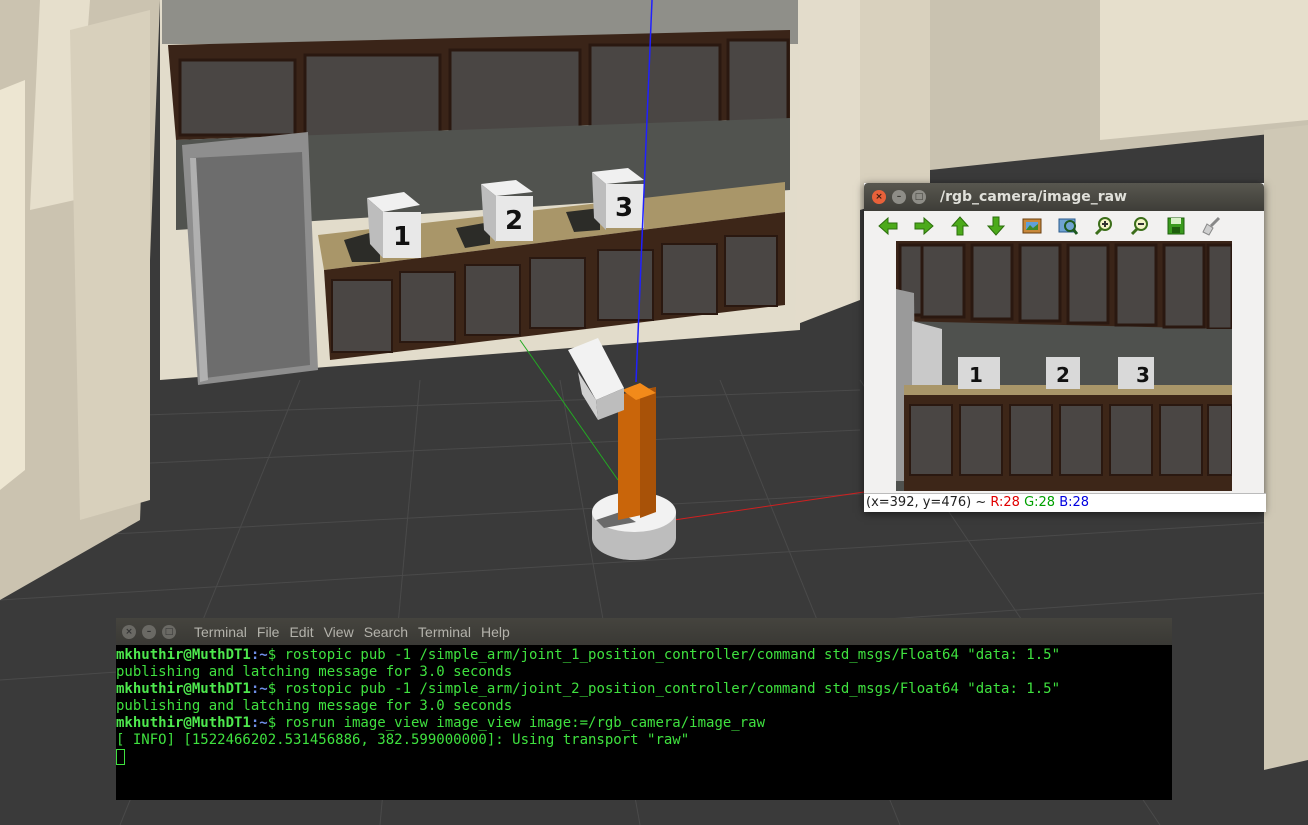  What do you see at coordinates (120, 757) in the screenshot?
I see `terminal-cursor` at bounding box center [120, 757].